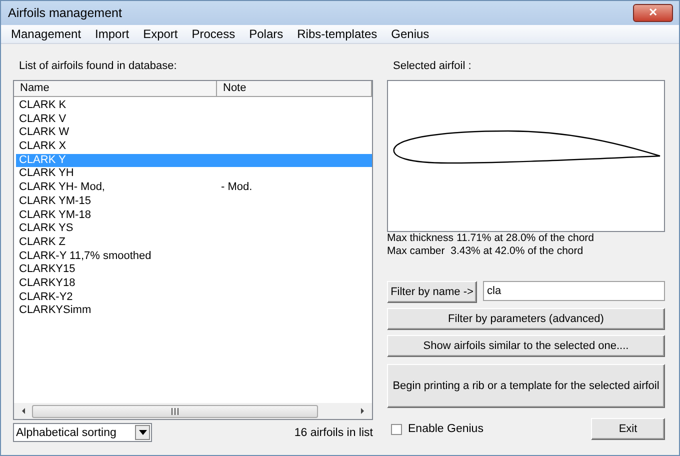 This screenshot has width=680, height=456. Describe the element at coordinates (491, 238) in the screenshot. I see `thickness-info: Max thickness 11.71% at 28.0% of the chord` at that location.